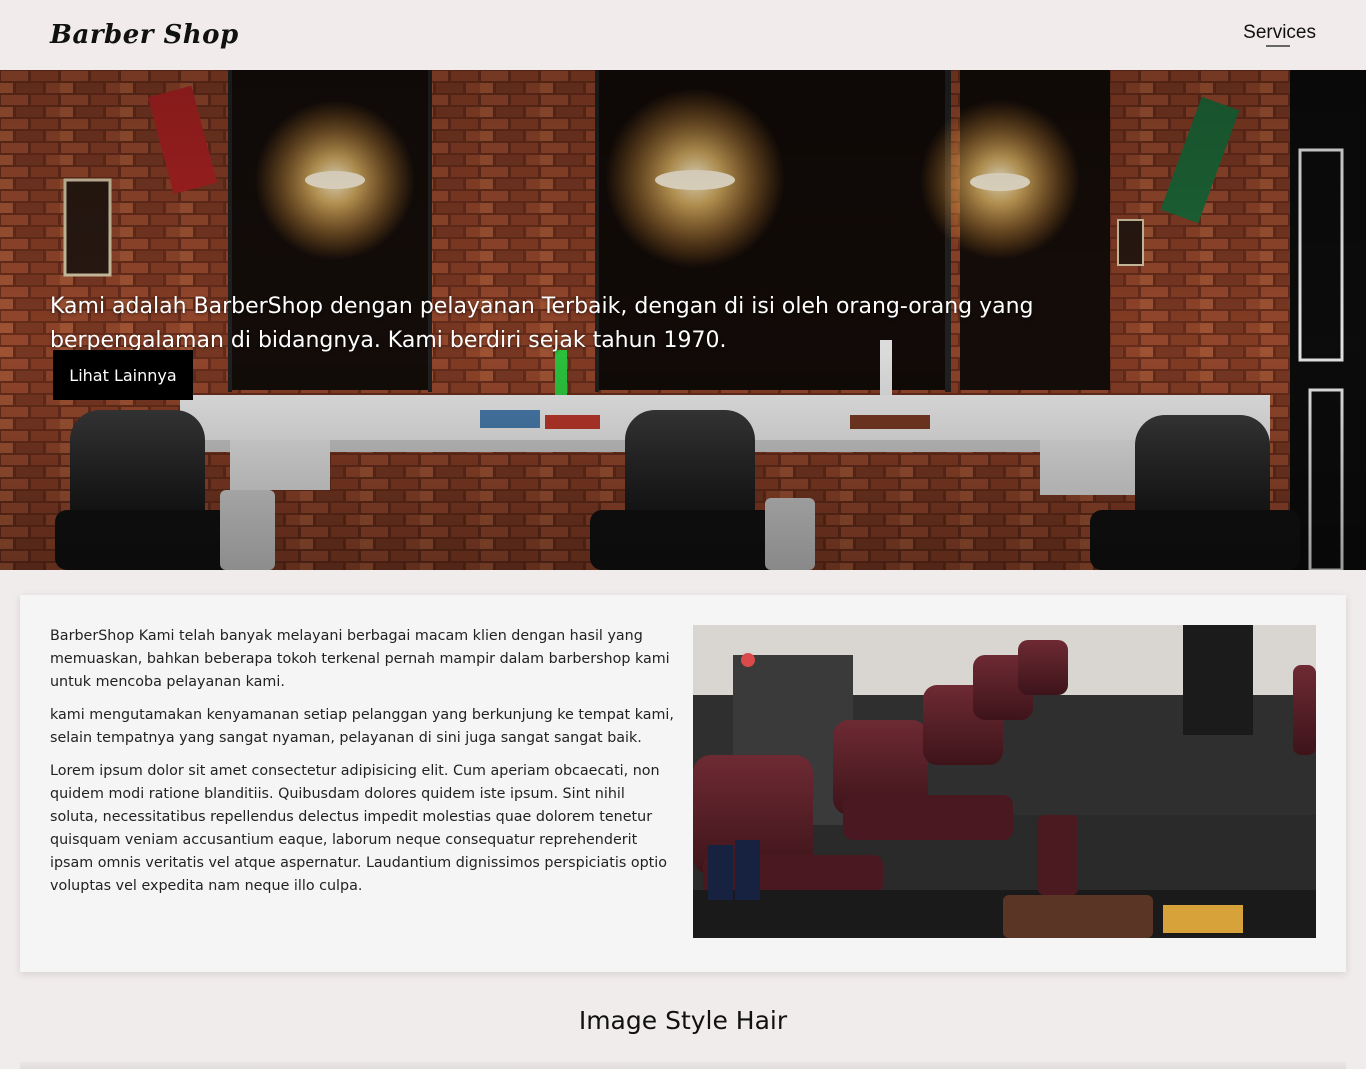  I want to click on interior-photo, so click(1004, 781).